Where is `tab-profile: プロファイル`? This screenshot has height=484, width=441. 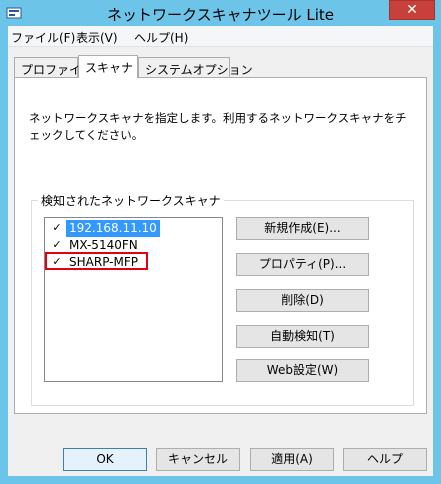
tab-profile: プロファイル is located at coordinates (53, 67).